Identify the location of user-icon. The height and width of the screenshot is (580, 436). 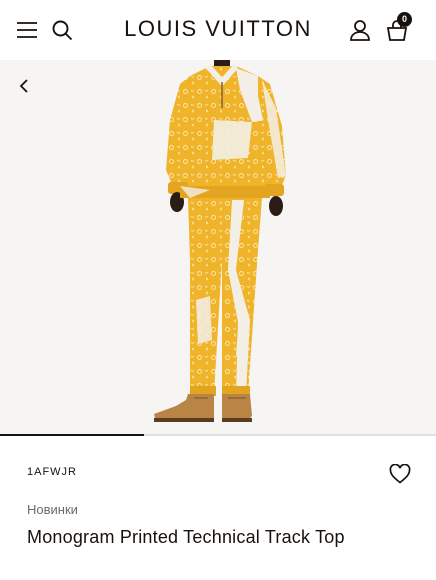
(360, 30).